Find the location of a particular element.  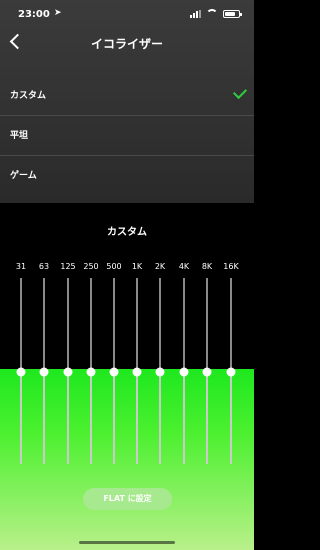

preset-item-custom: カスタム is located at coordinates (127, 96).